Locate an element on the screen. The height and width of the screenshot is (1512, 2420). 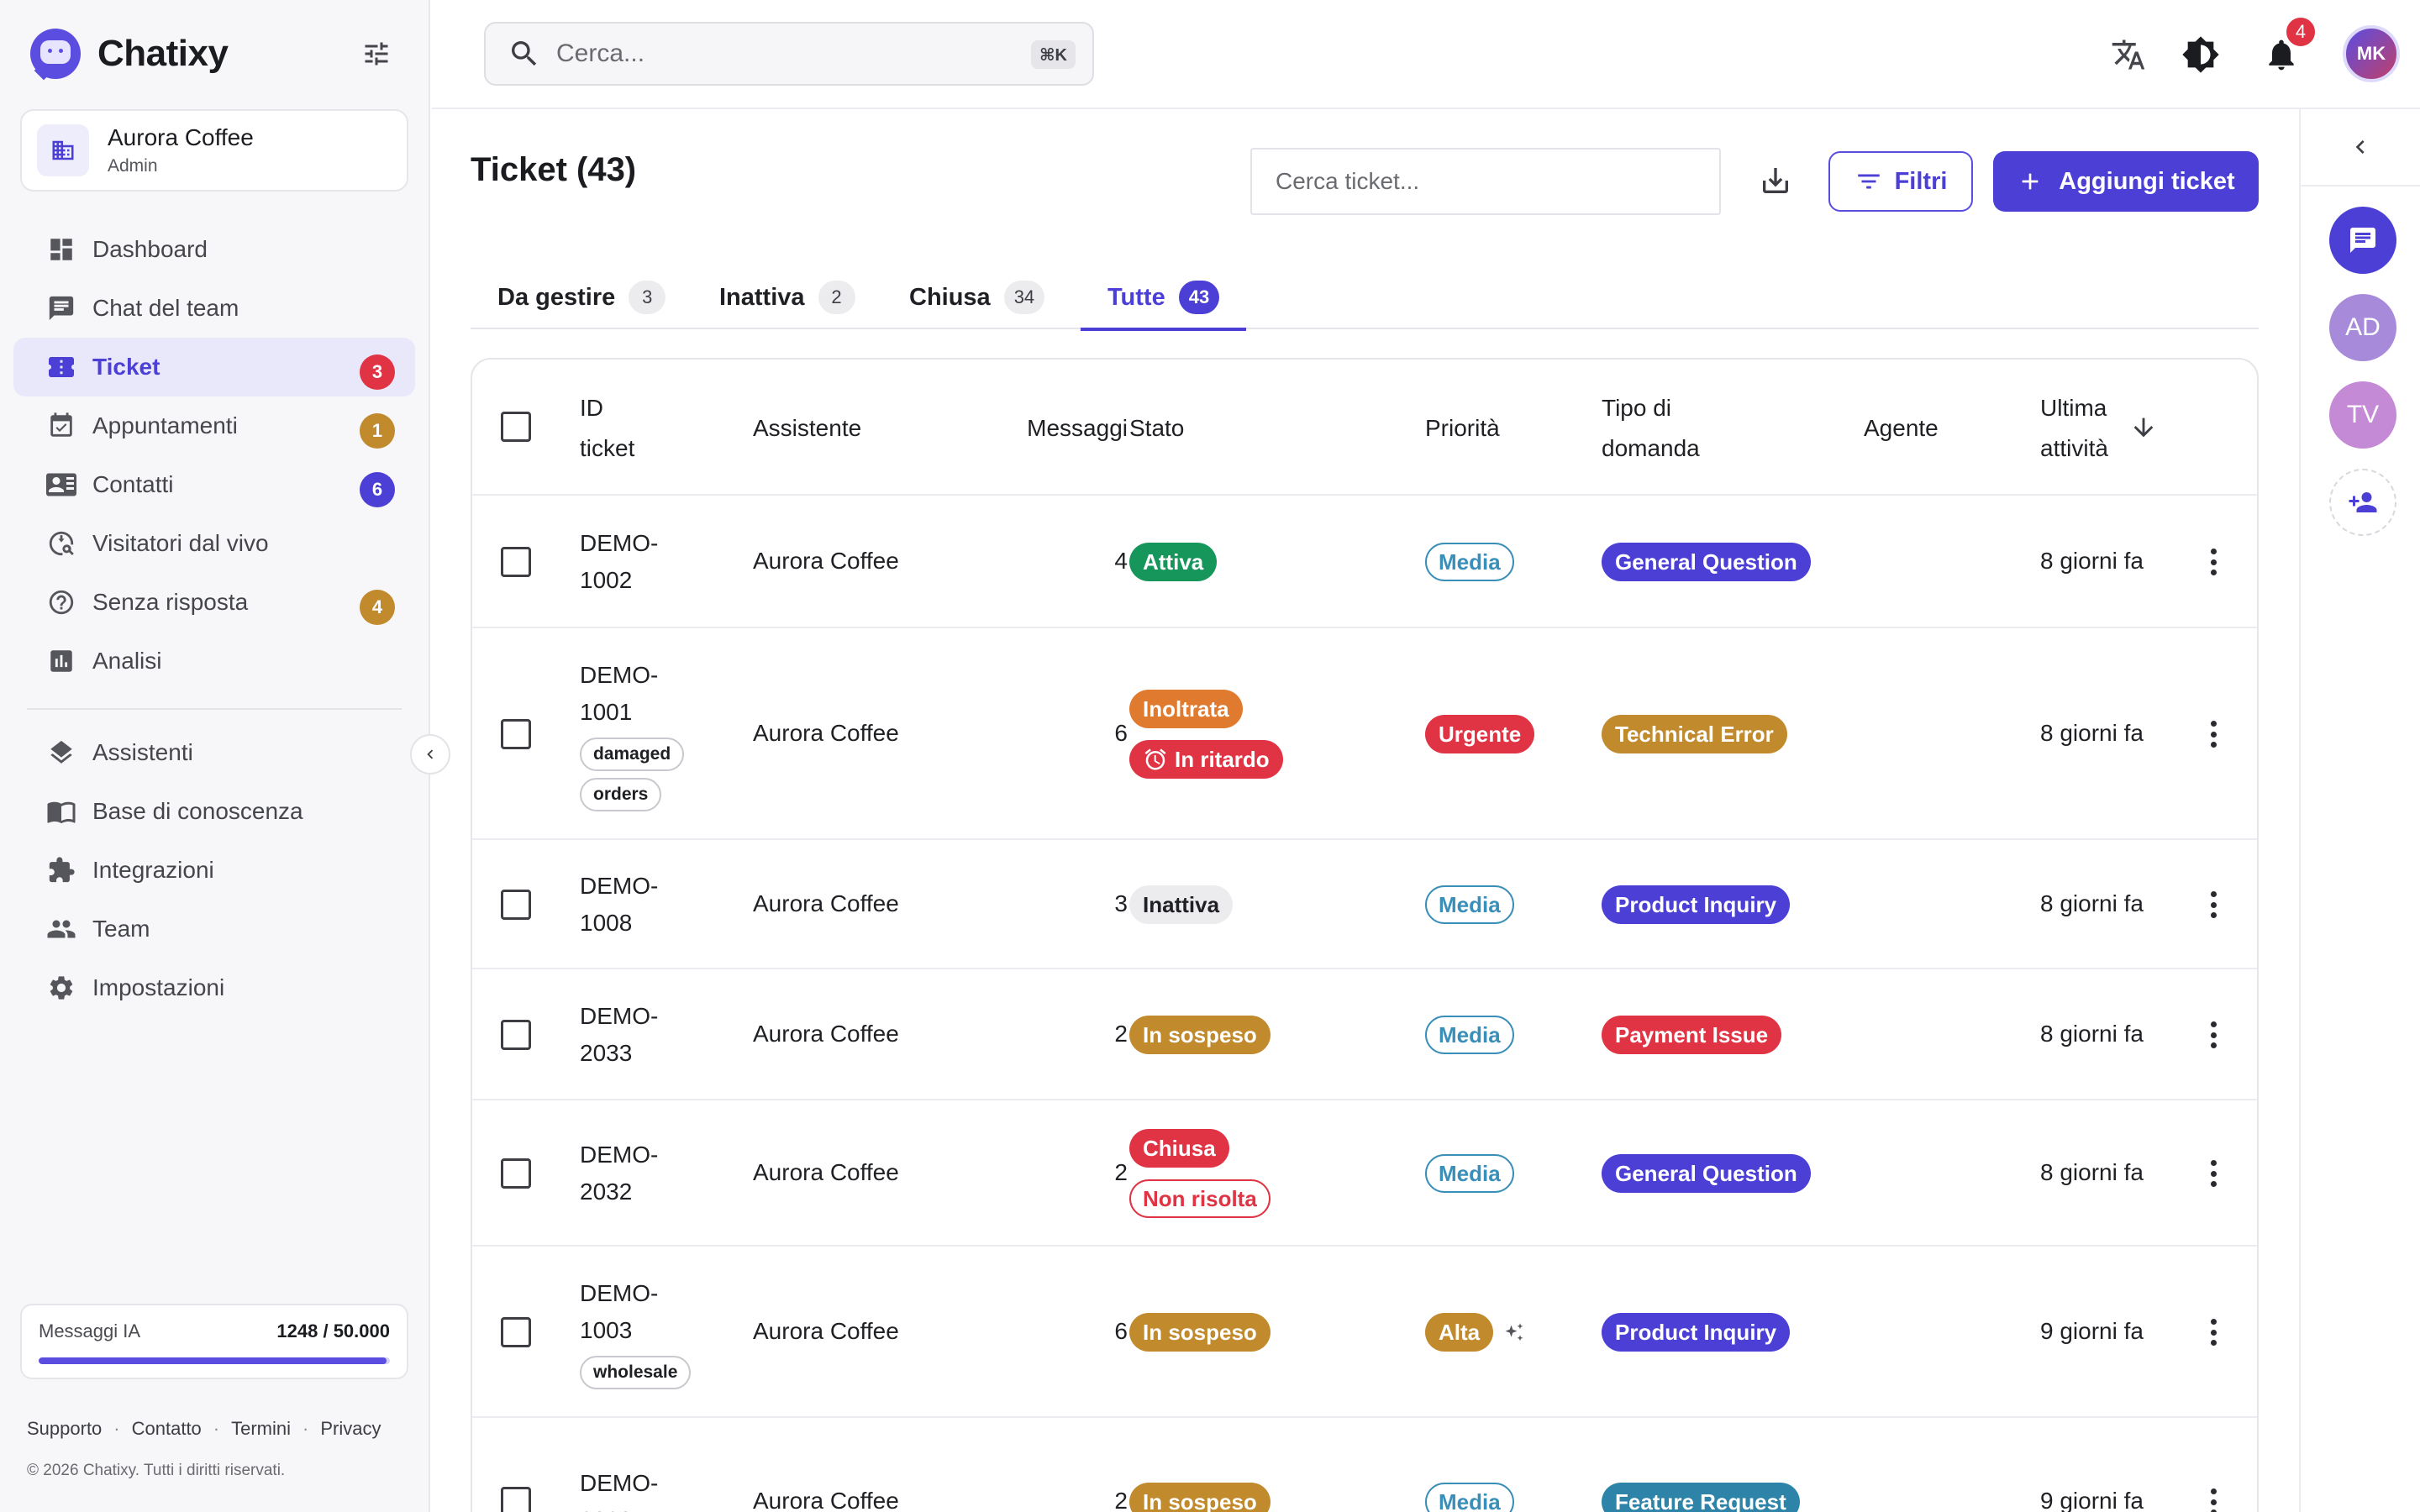
analytics-icon is located at coordinates (61, 661).